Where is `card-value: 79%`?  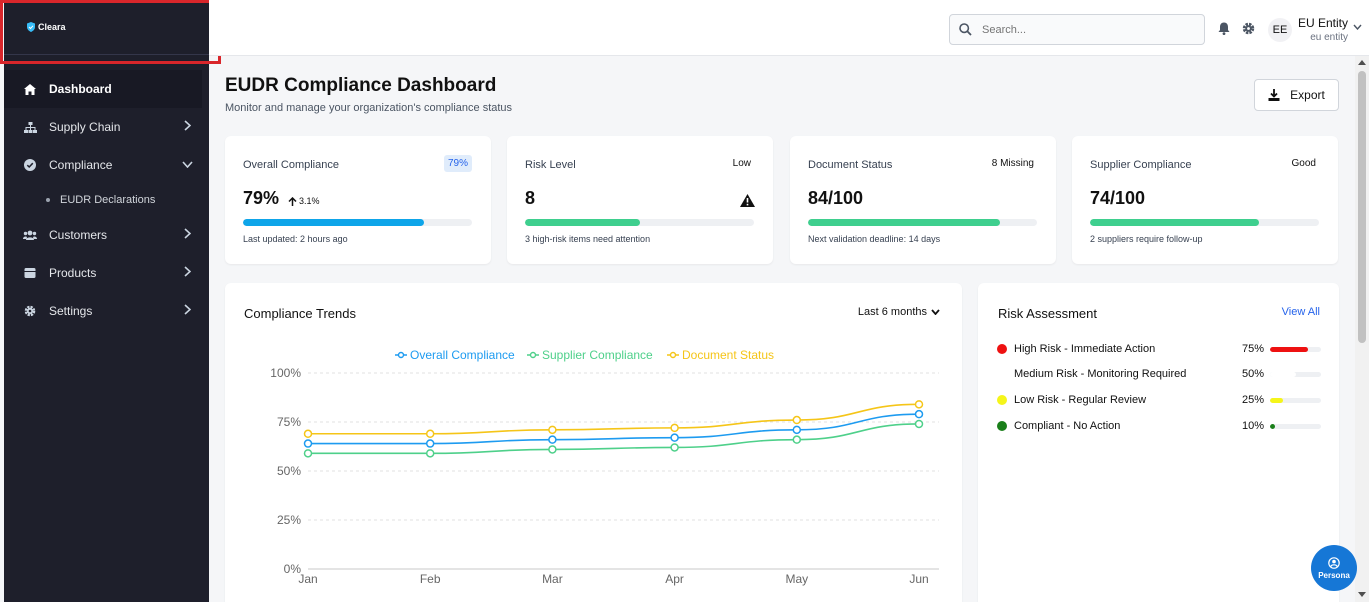
card-value: 79% is located at coordinates (261, 198).